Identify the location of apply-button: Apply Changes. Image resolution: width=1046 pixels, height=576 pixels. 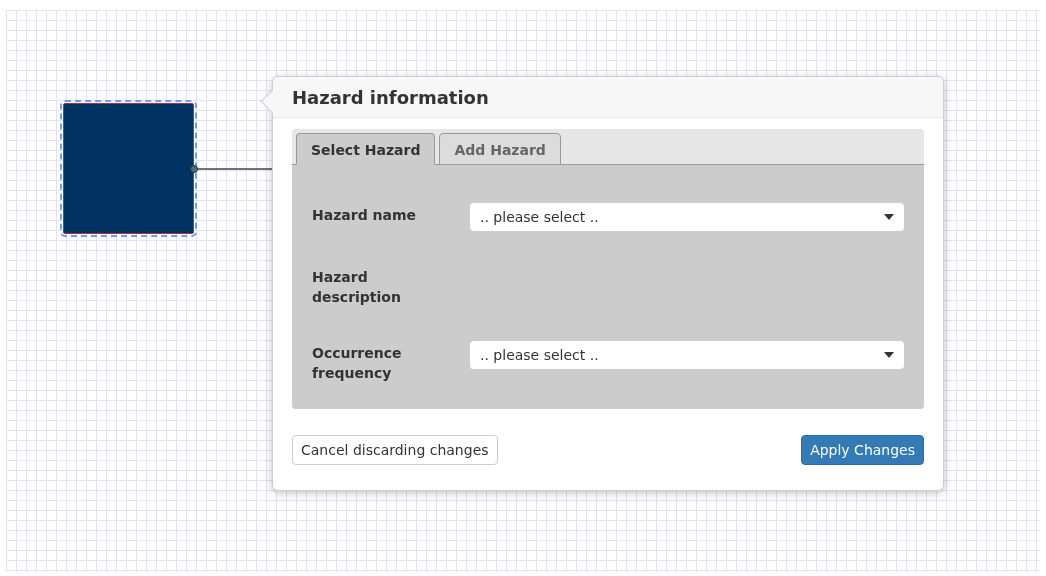
(862, 450).